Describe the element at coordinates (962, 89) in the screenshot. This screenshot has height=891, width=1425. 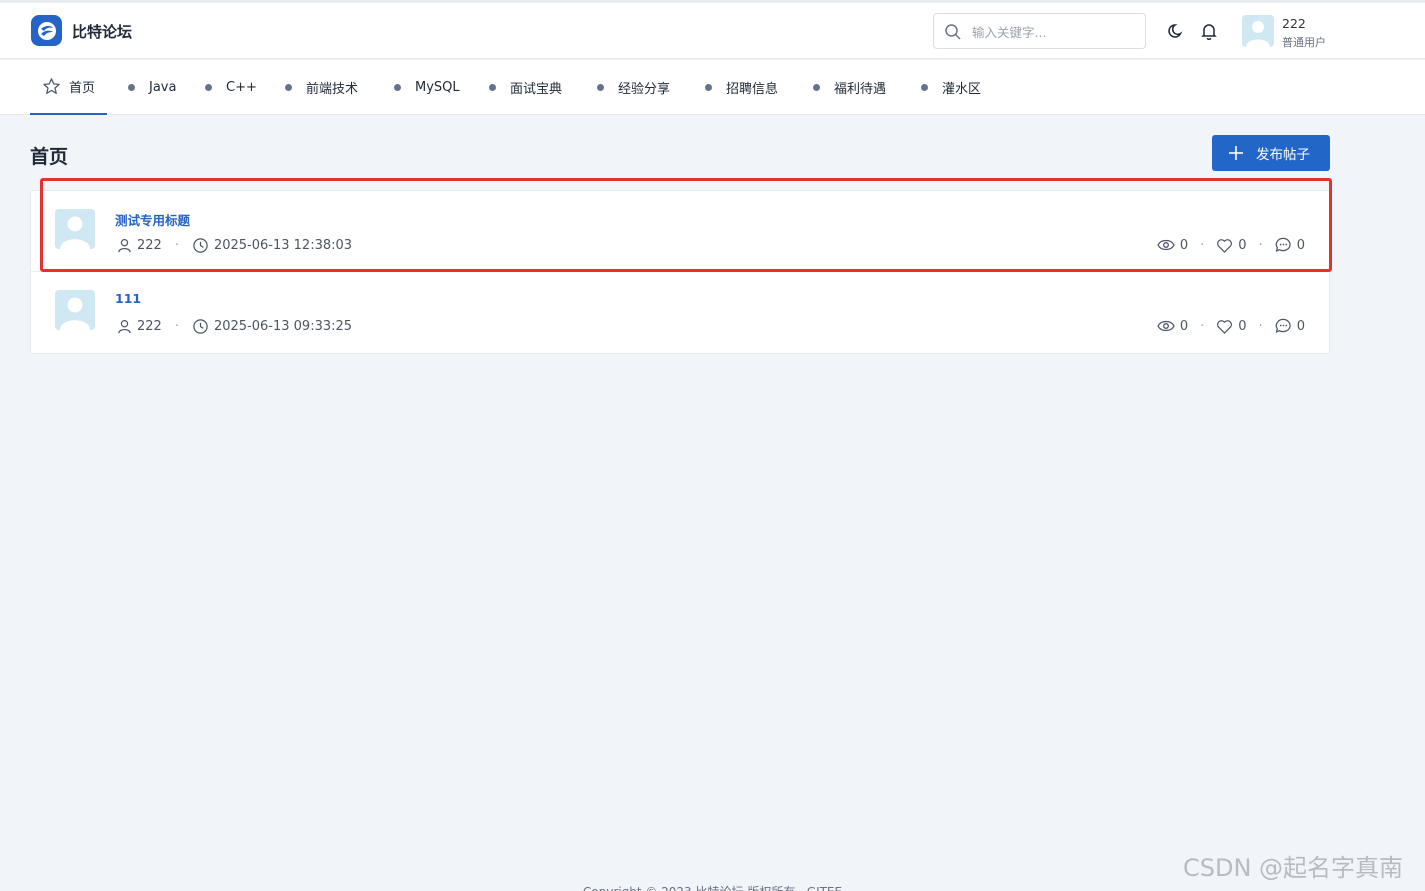
I see `nav-item-label: 灌水区` at that location.